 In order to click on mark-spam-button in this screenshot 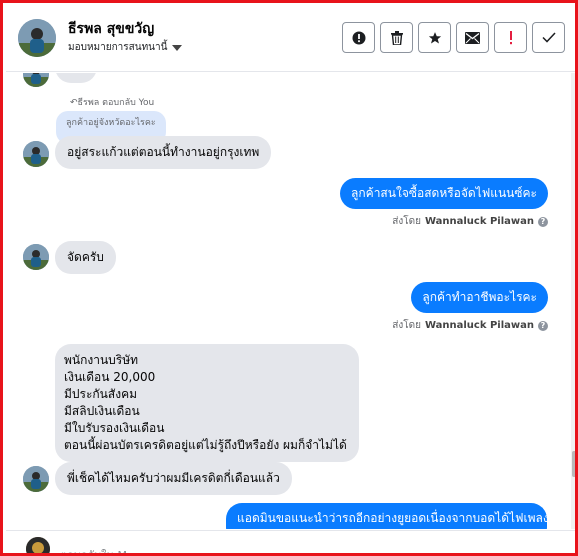, I will do `click(358, 37)`.